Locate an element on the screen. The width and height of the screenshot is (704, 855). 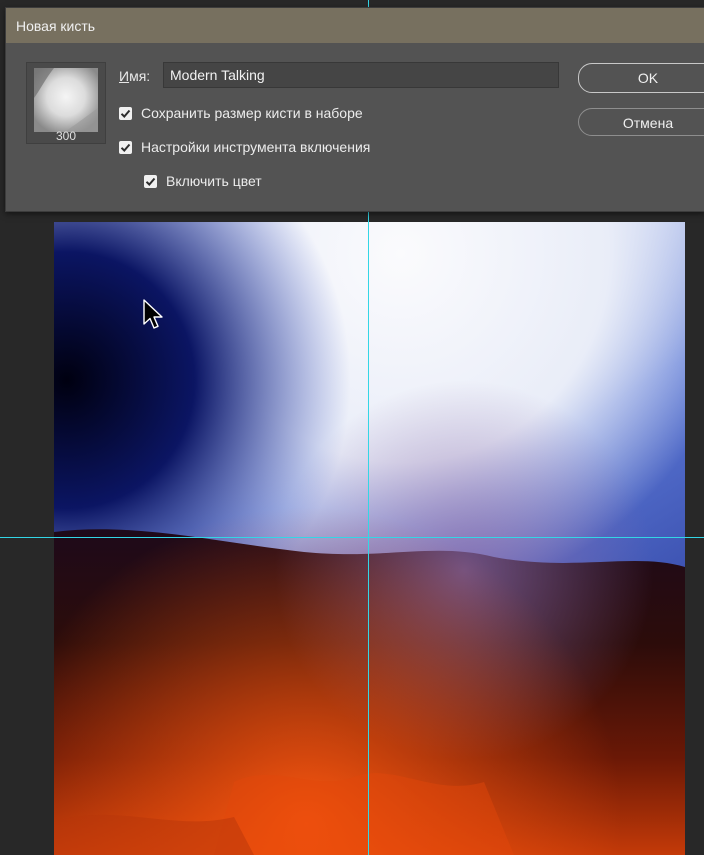
checkbox-include-tool-settings: Настройки инструмента включения is located at coordinates (244, 147).